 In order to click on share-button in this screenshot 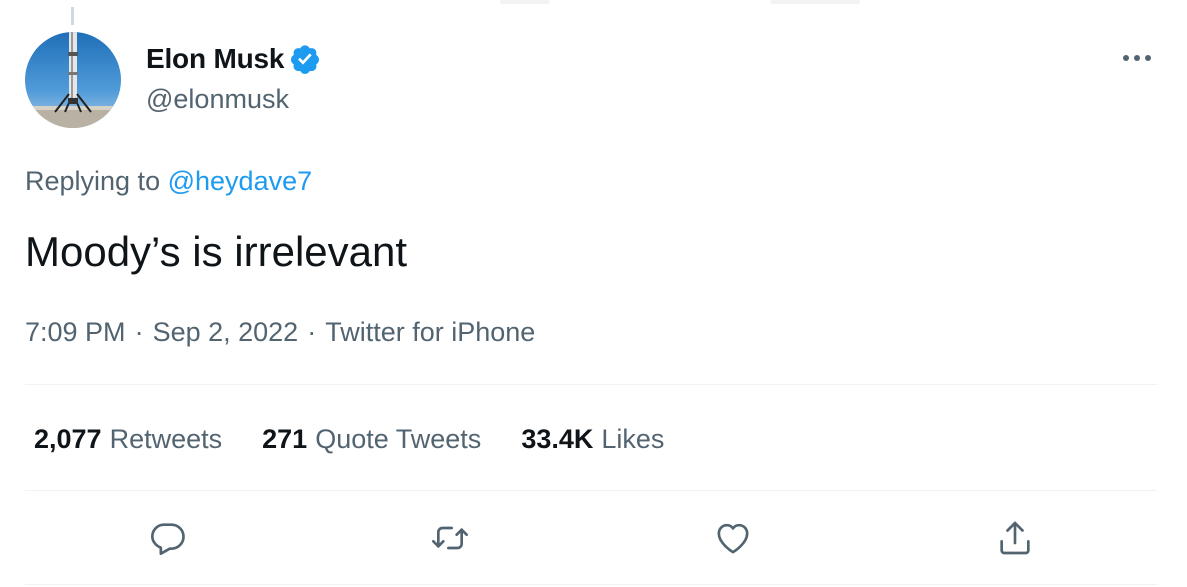, I will do `click(1015, 538)`.